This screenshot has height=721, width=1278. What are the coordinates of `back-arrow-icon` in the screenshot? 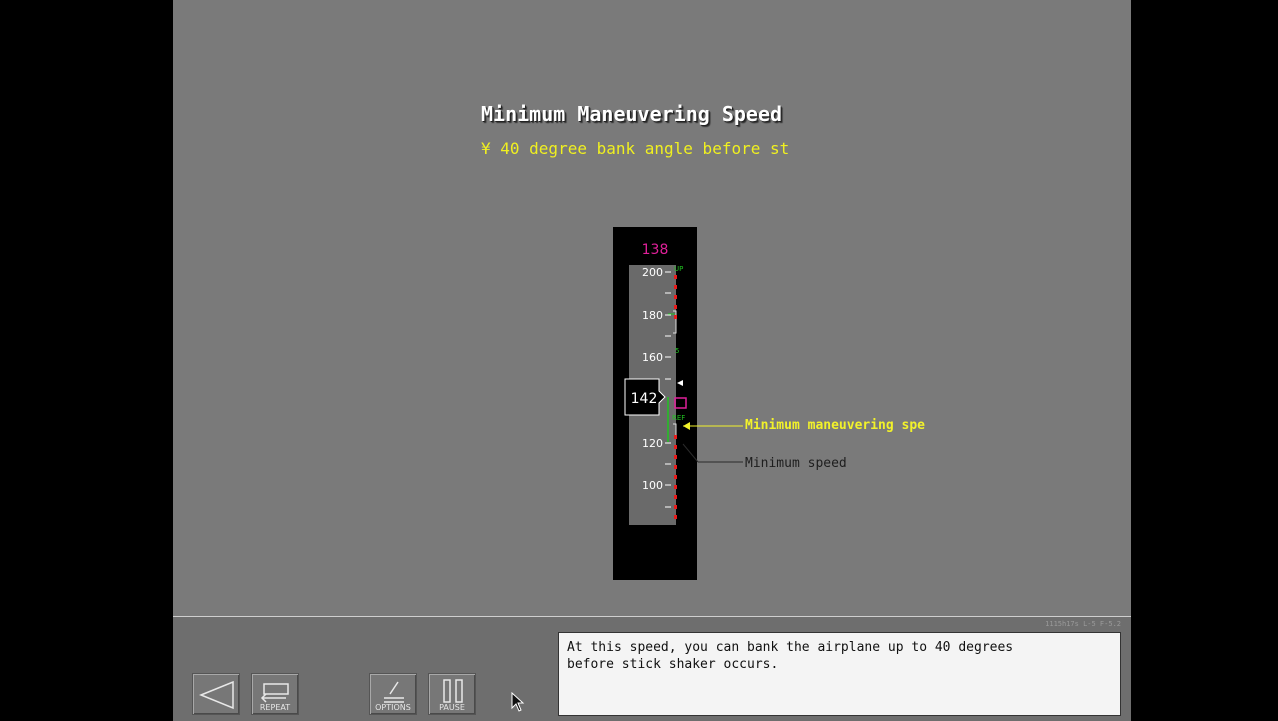 It's located at (216, 695).